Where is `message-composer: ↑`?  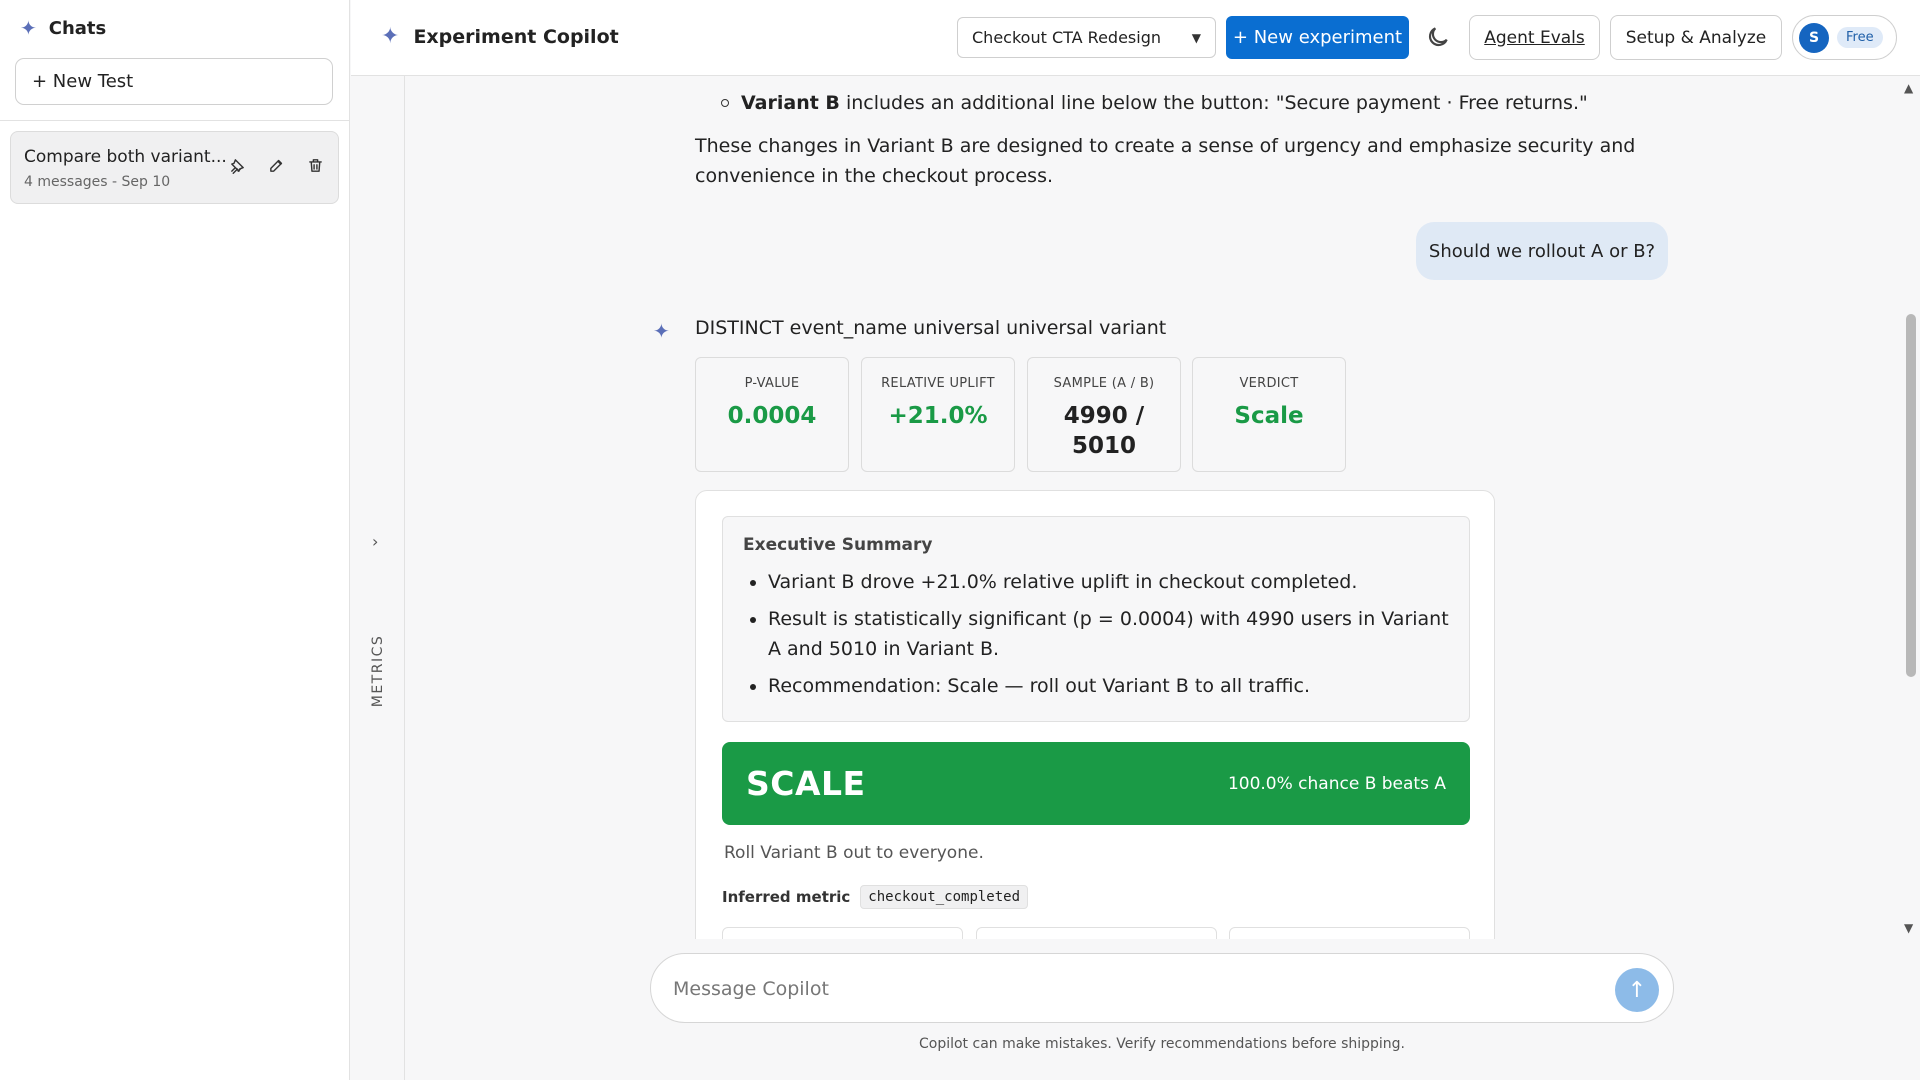
message-composer: ↑ is located at coordinates (1162, 988).